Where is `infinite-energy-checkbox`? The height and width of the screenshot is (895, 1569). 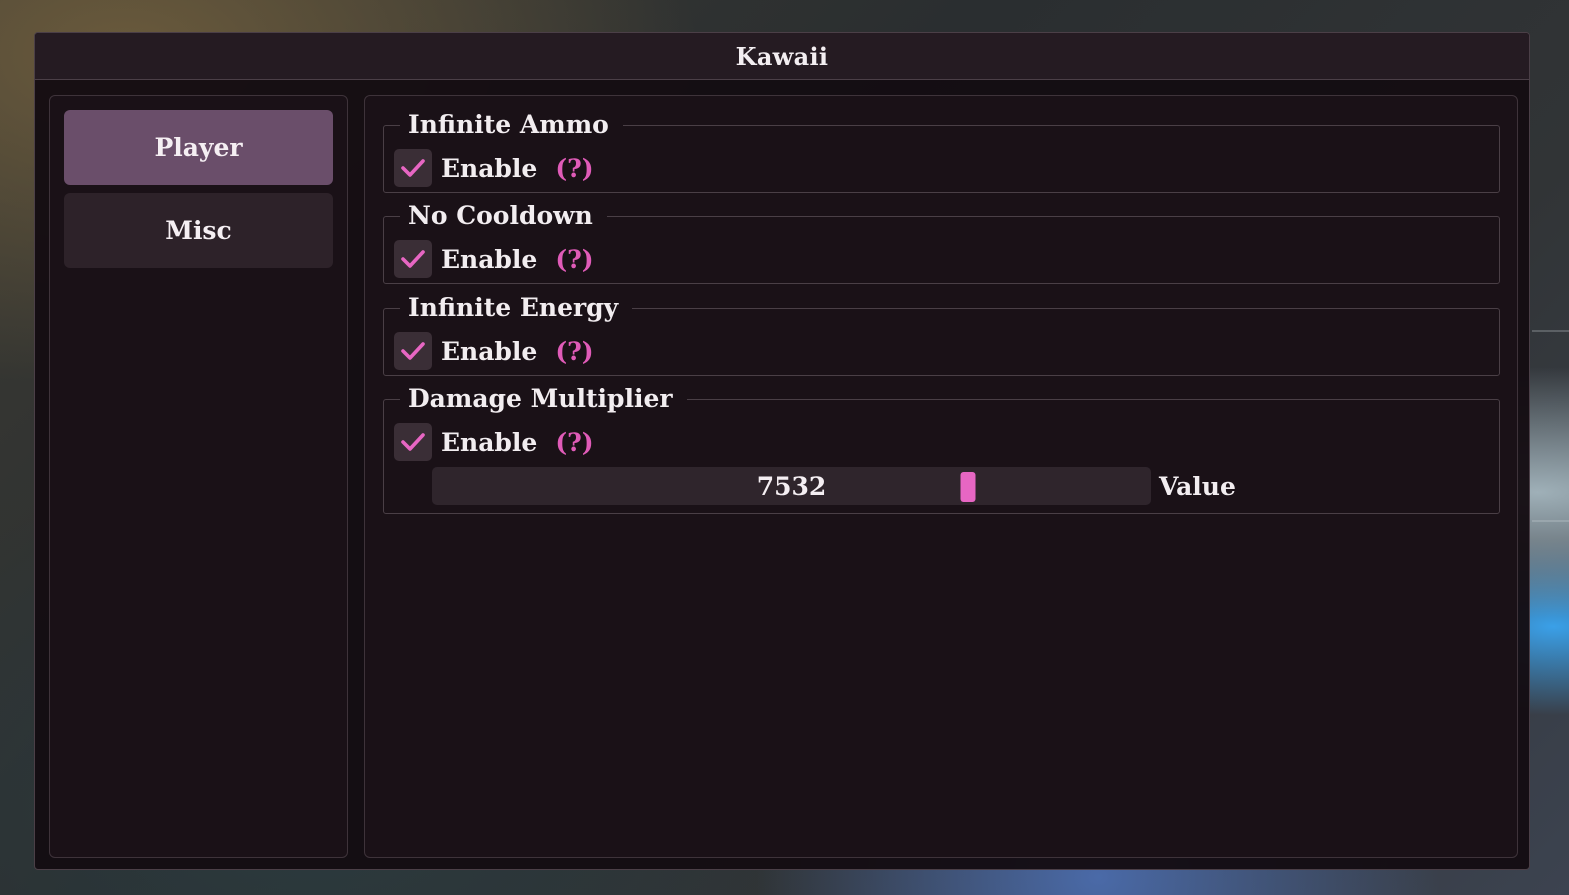
infinite-energy-checkbox is located at coordinates (413, 351).